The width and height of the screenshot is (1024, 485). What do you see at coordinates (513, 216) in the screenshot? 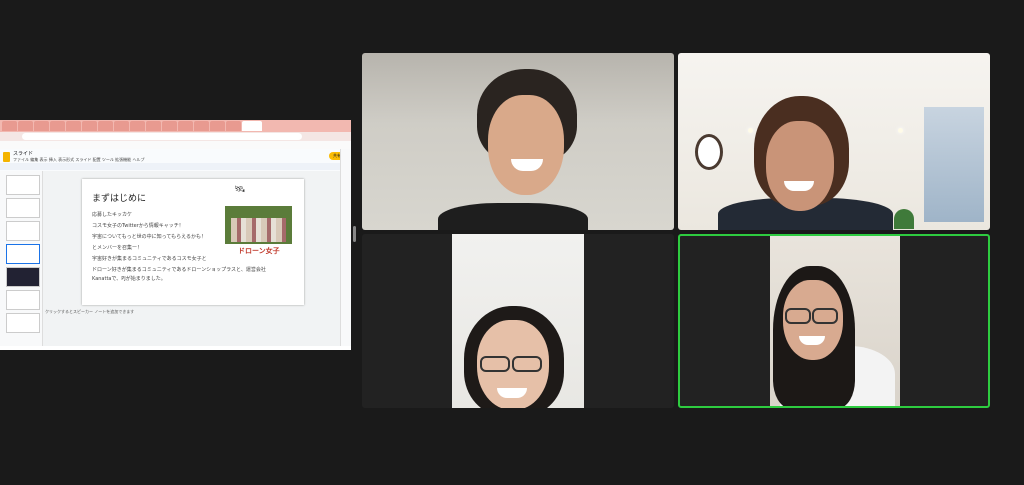
I see `participant-body` at bounding box center [513, 216].